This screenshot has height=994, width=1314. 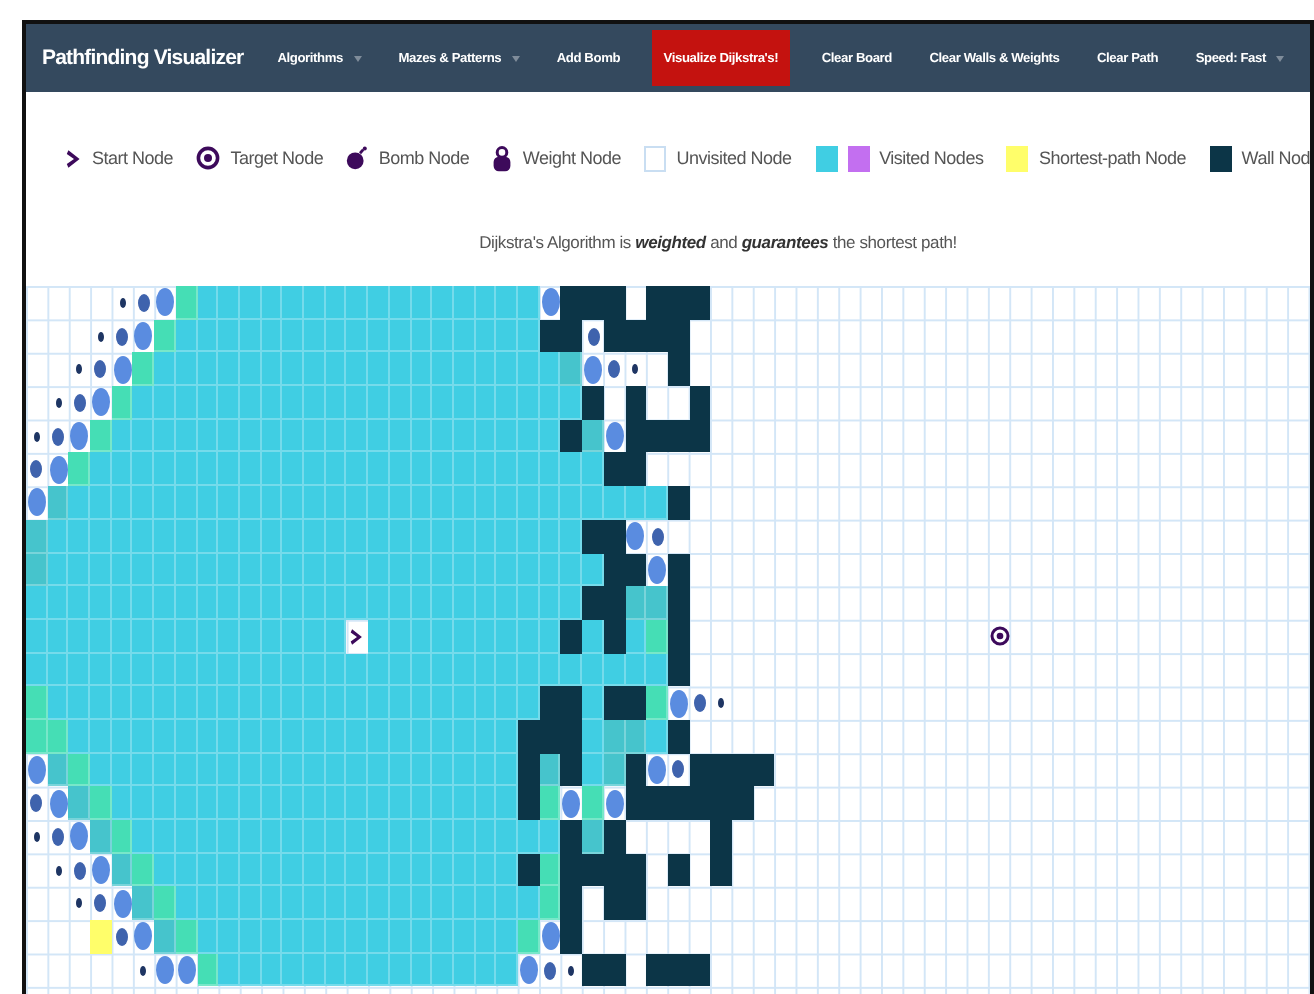 I want to click on legend-label: Unvisited Node, so click(x=734, y=158).